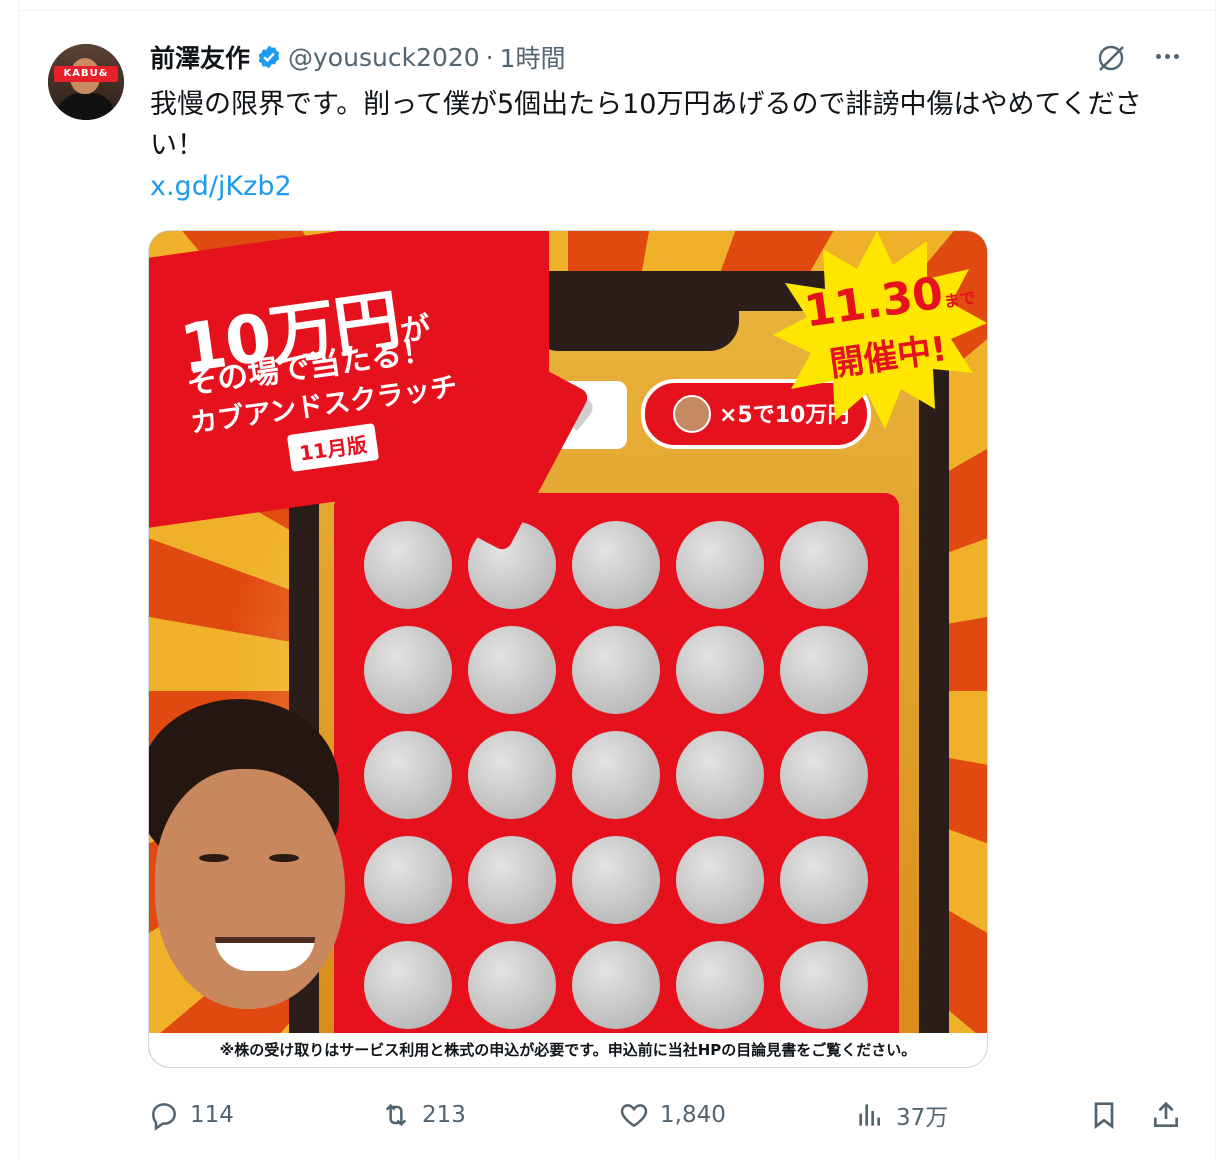  Describe the element at coordinates (164, 1117) in the screenshot. I see `reply-icon` at that location.